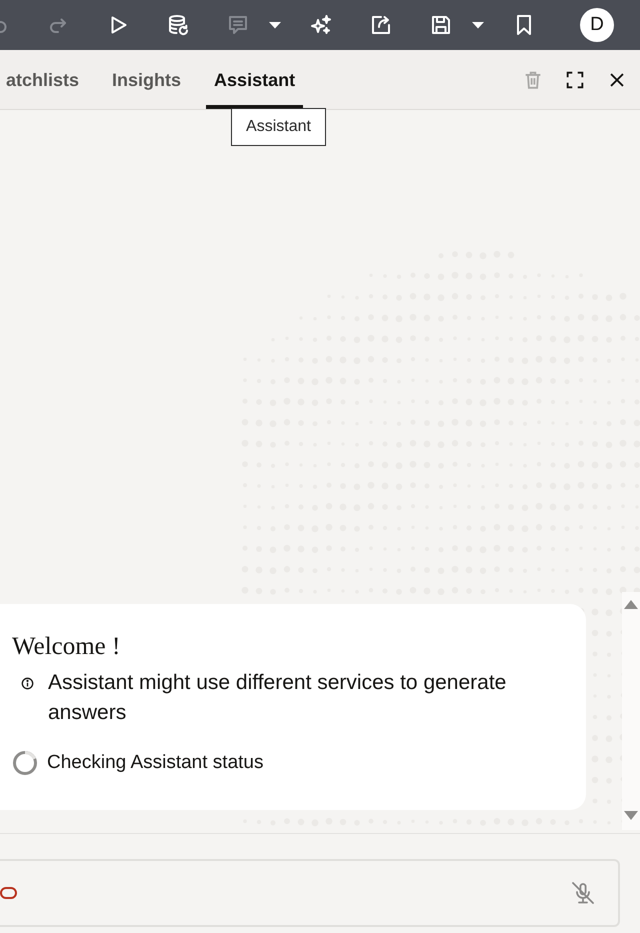 This screenshot has height=933, width=640. Describe the element at coordinates (27, 683) in the screenshot. I see `info-icon` at that location.